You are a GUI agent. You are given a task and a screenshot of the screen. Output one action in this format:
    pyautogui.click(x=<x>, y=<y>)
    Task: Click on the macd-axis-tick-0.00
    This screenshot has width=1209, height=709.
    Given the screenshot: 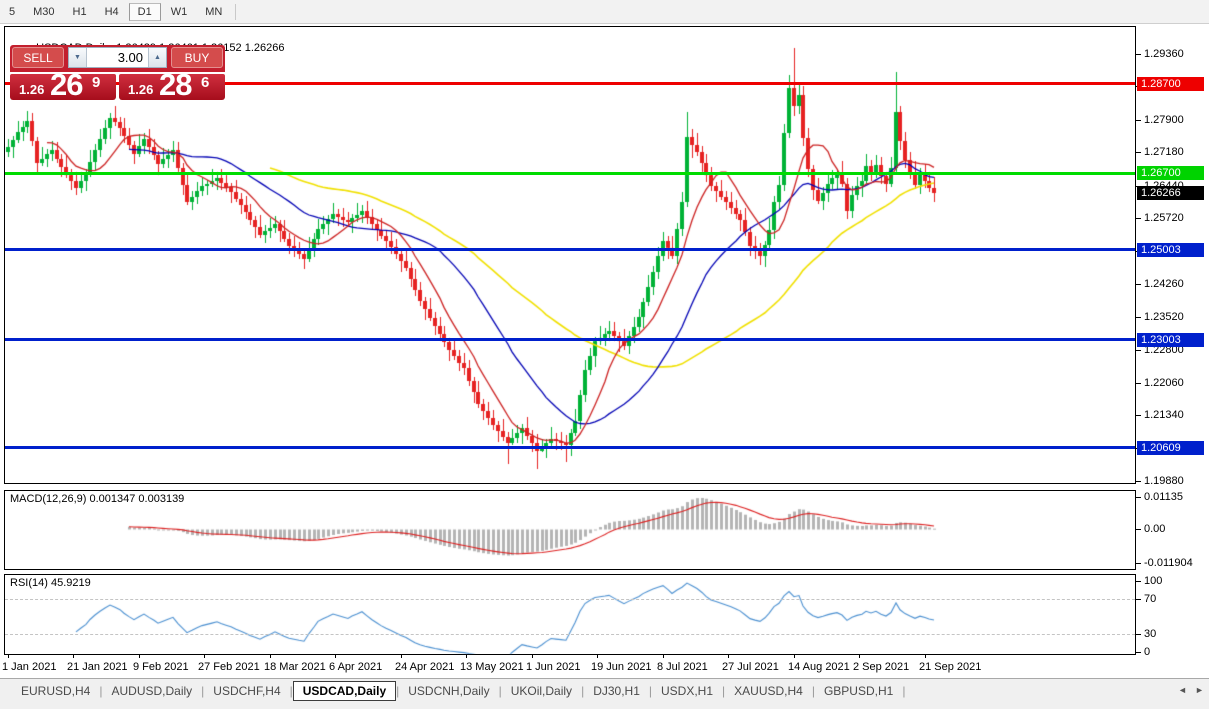 What is the action you would take?
    pyautogui.click(x=1138, y=529)
    